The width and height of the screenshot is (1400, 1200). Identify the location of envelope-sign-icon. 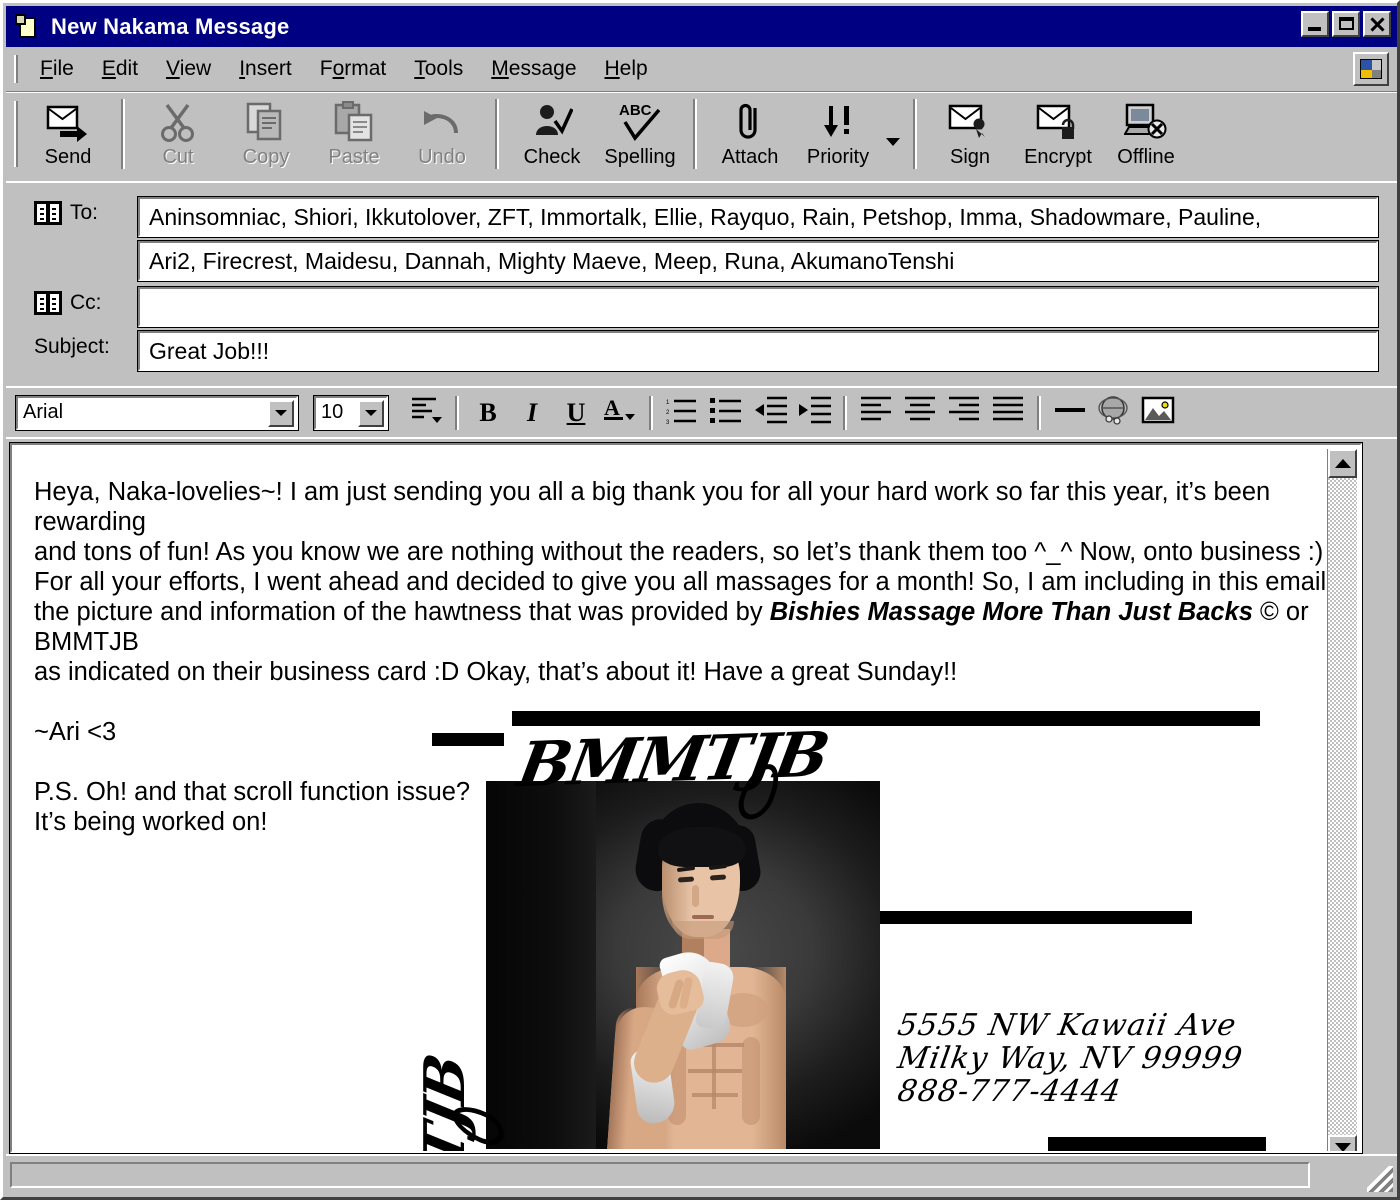
(970, 122).